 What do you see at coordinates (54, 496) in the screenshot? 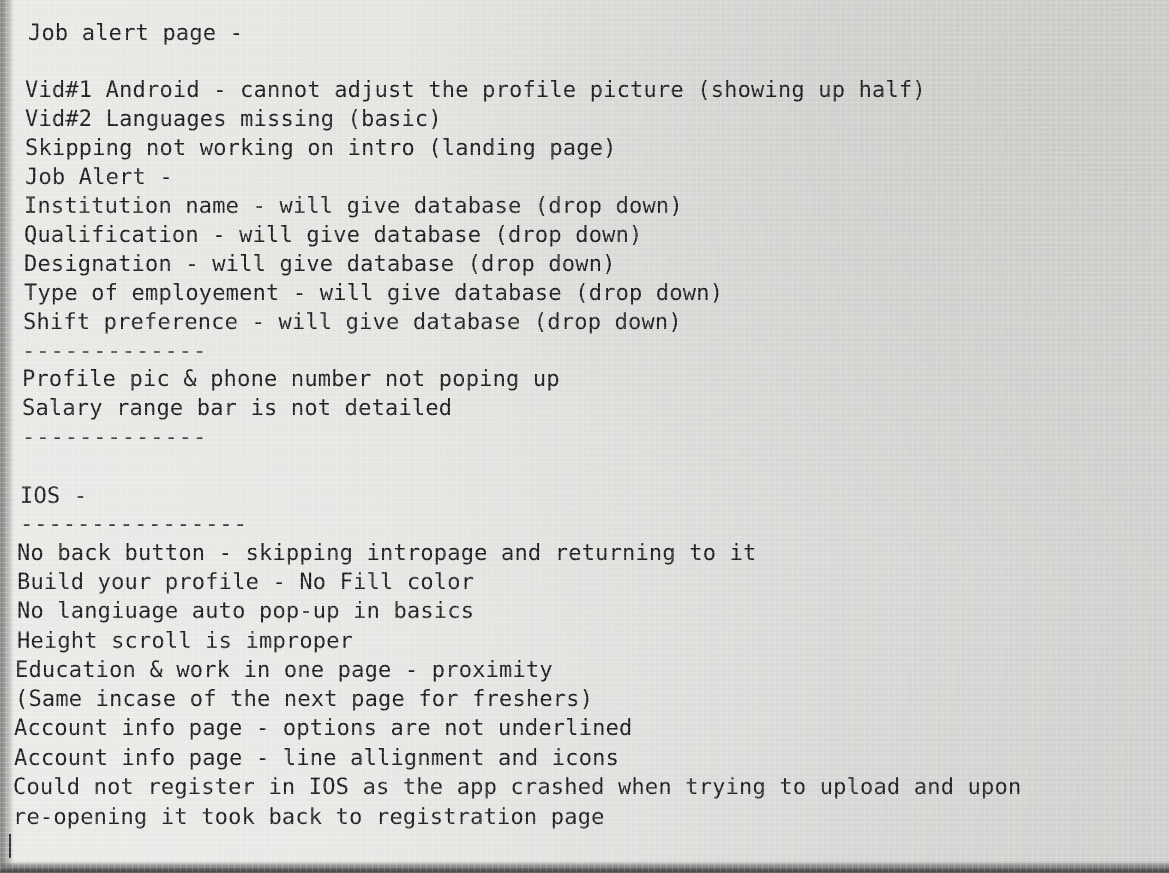
I see `ios-heading: IOS -` at bounding box center [54, 496].